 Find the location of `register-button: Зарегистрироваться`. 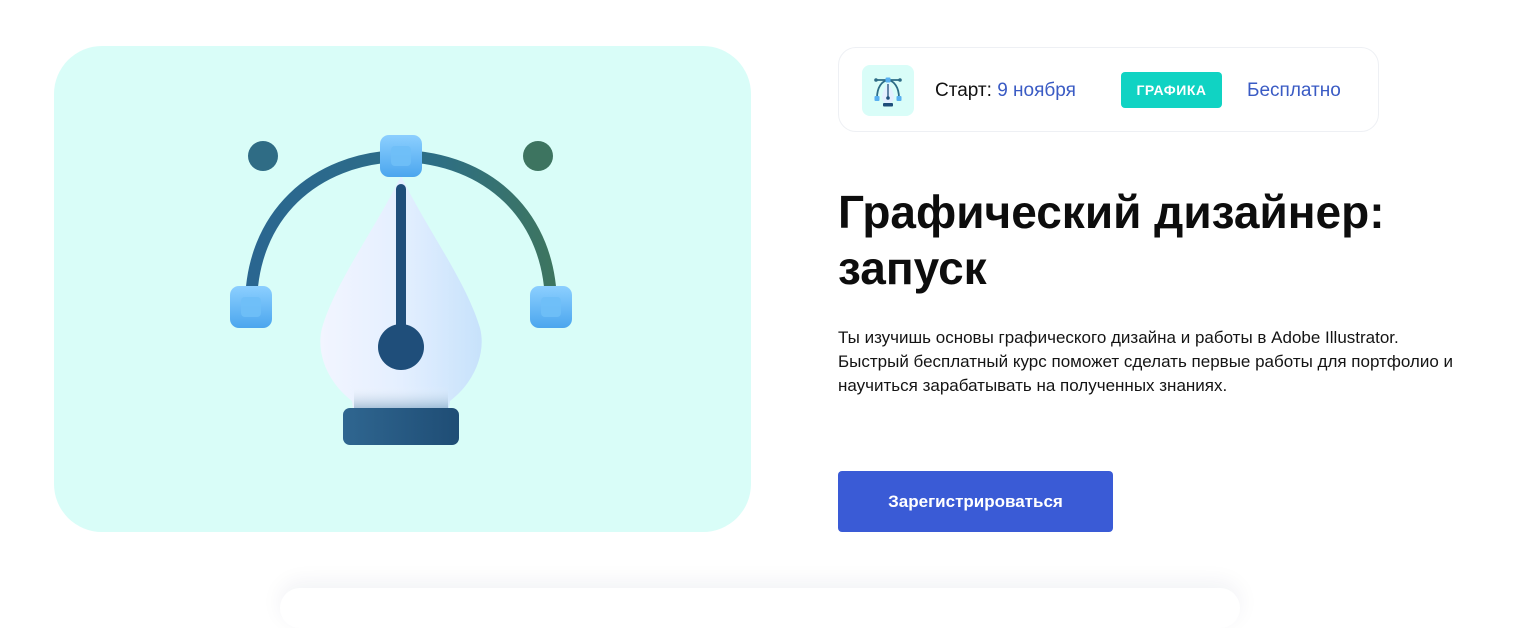

register-button: Зарегистрироваться is located at coordinates (975, 501).